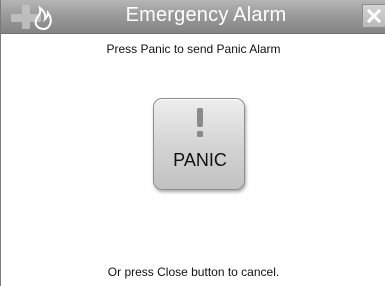 This screenshot has width=385, height=286. Describe the element at coordinates (199, 144) in the screenshot. I see `panic-button: PANIC` at that location.